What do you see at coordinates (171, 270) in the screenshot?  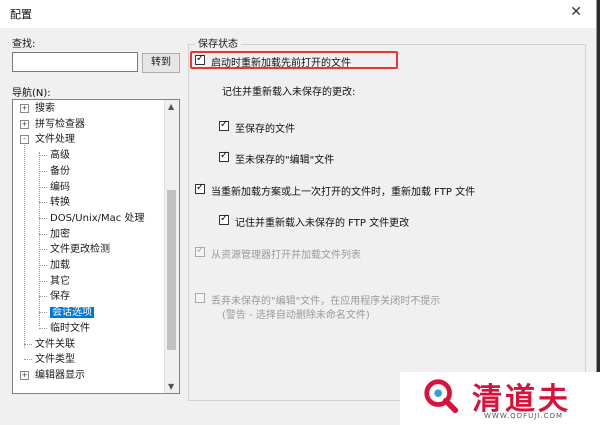 I see `scroll-thumb` at bounding box center [171, 270].